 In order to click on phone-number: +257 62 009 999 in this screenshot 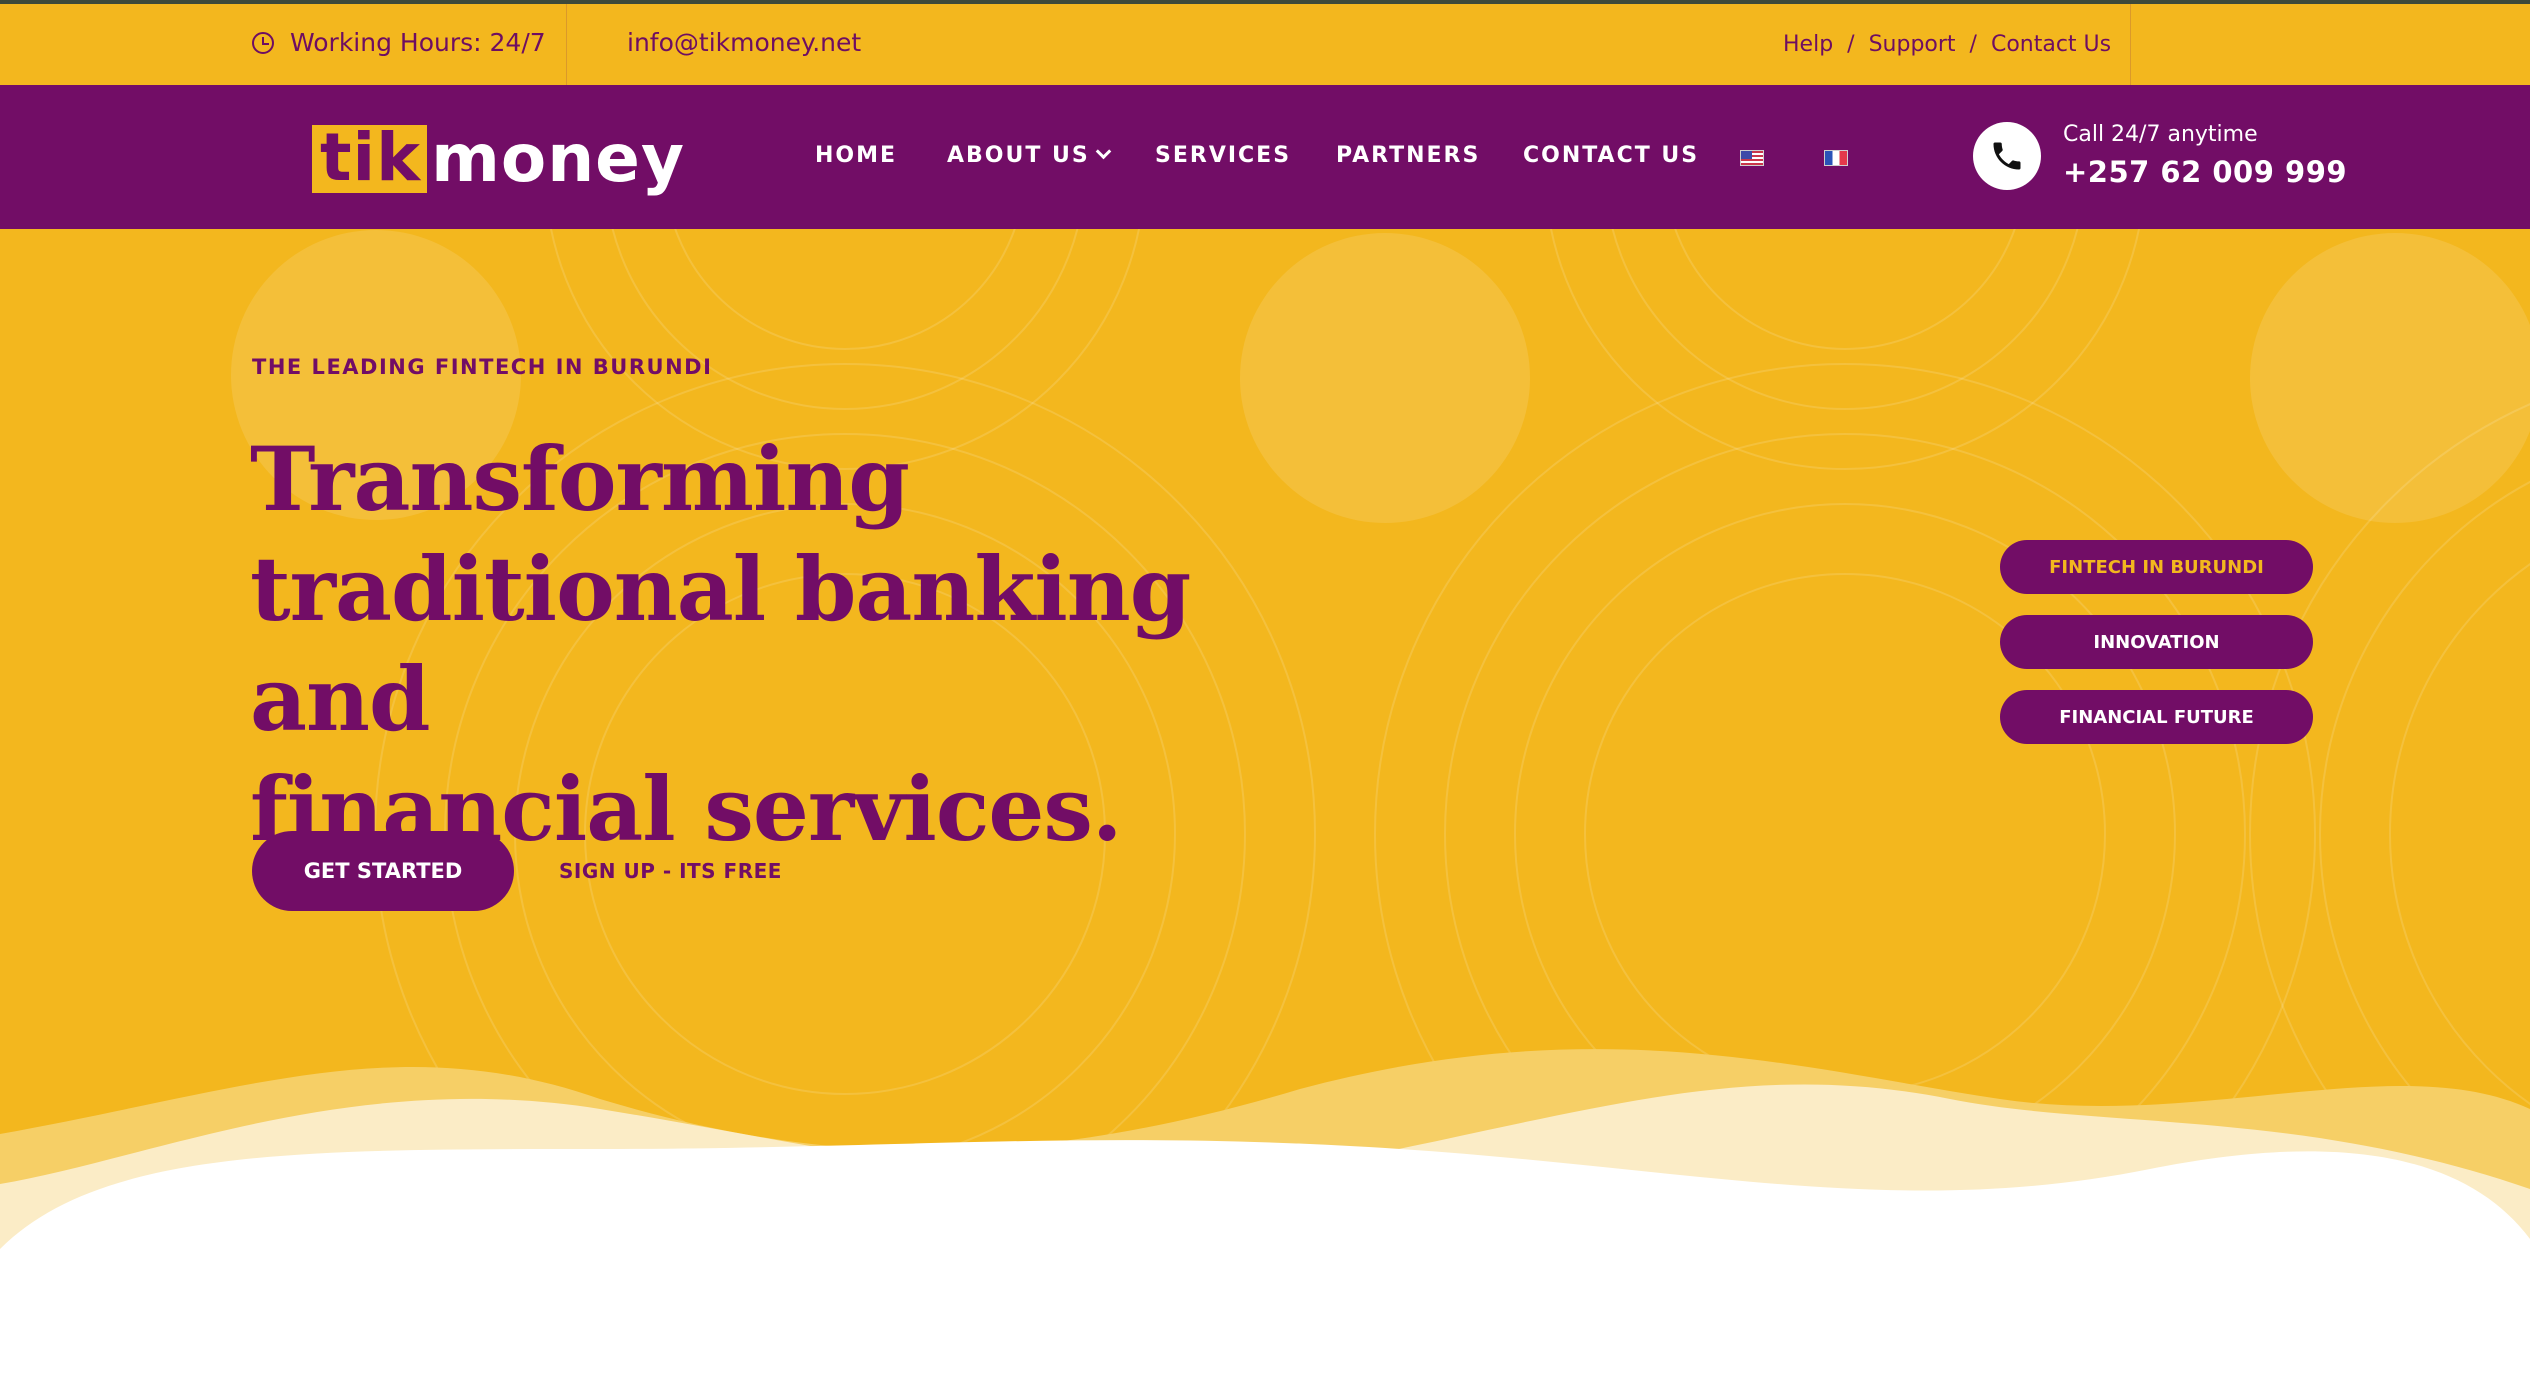, I will do `click(2205, 172)`.